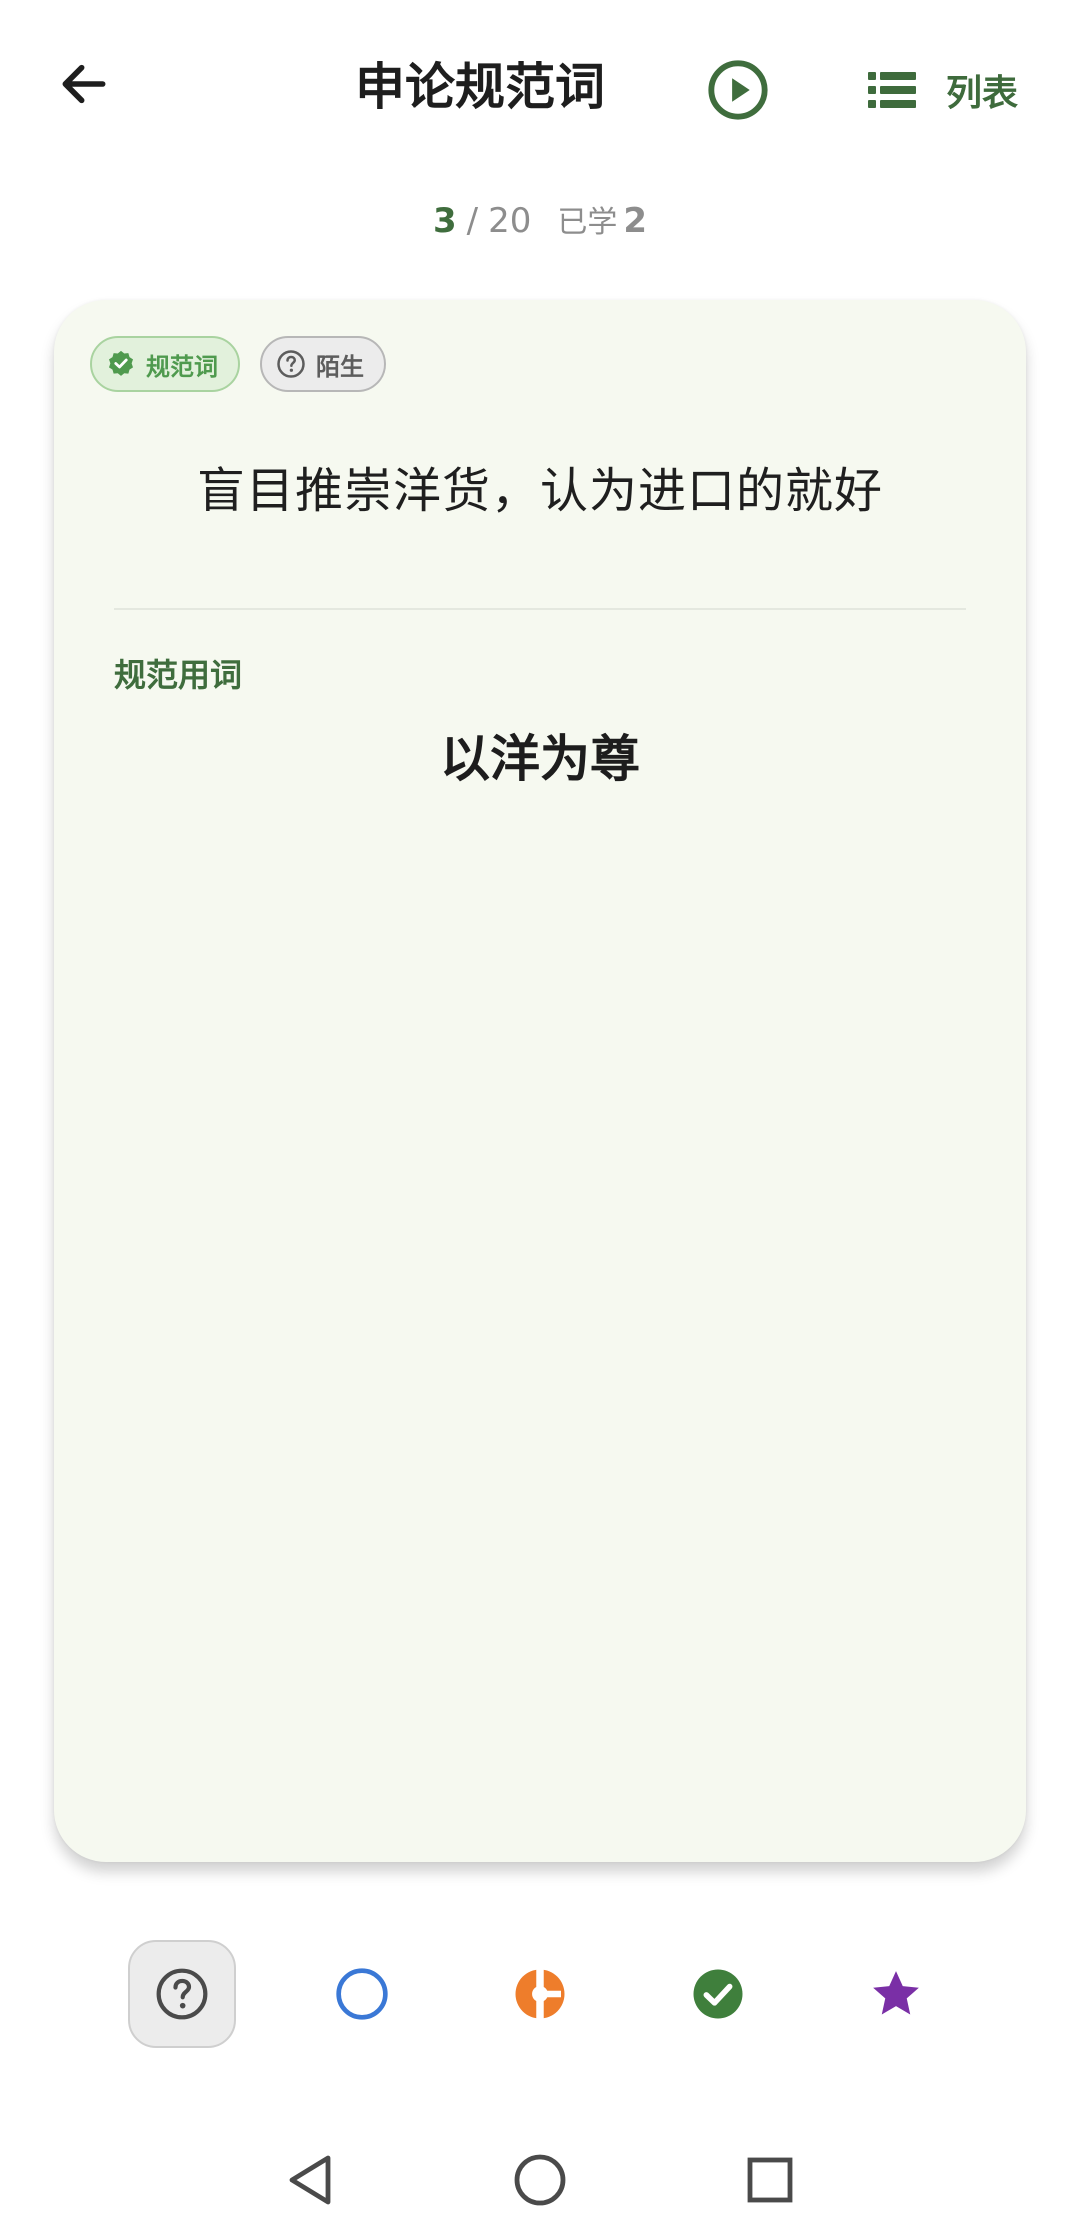 The image size is (1080, 2236). I want to click on top-app-bar: 申论规范词 列表, so click(540, 88).